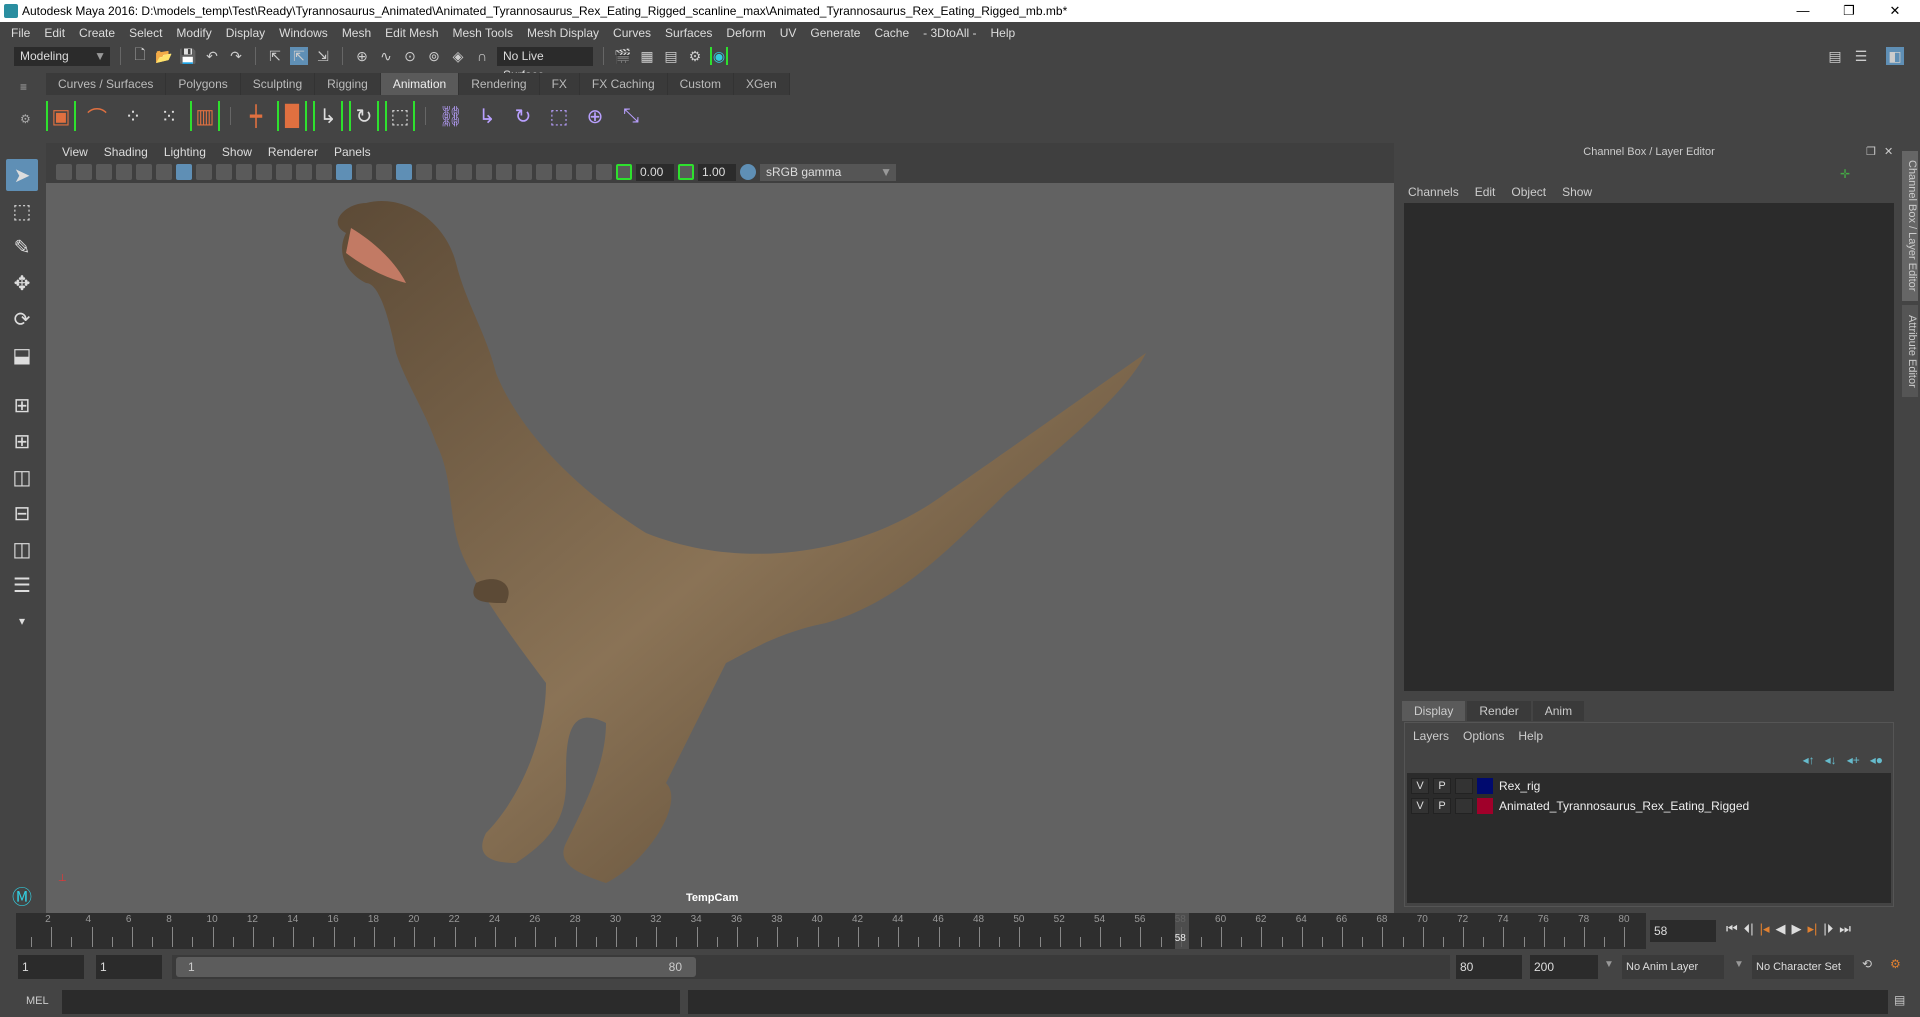 The height and width of the screenshot is (1017, 1920). Describe the element at coordinates (1464, 786) in the screenshot. I see `display-type-toggle` at that location.